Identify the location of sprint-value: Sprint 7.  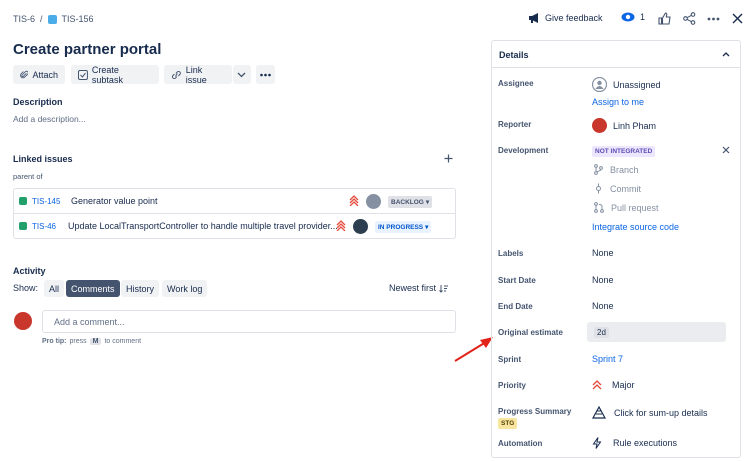
(607, 359).